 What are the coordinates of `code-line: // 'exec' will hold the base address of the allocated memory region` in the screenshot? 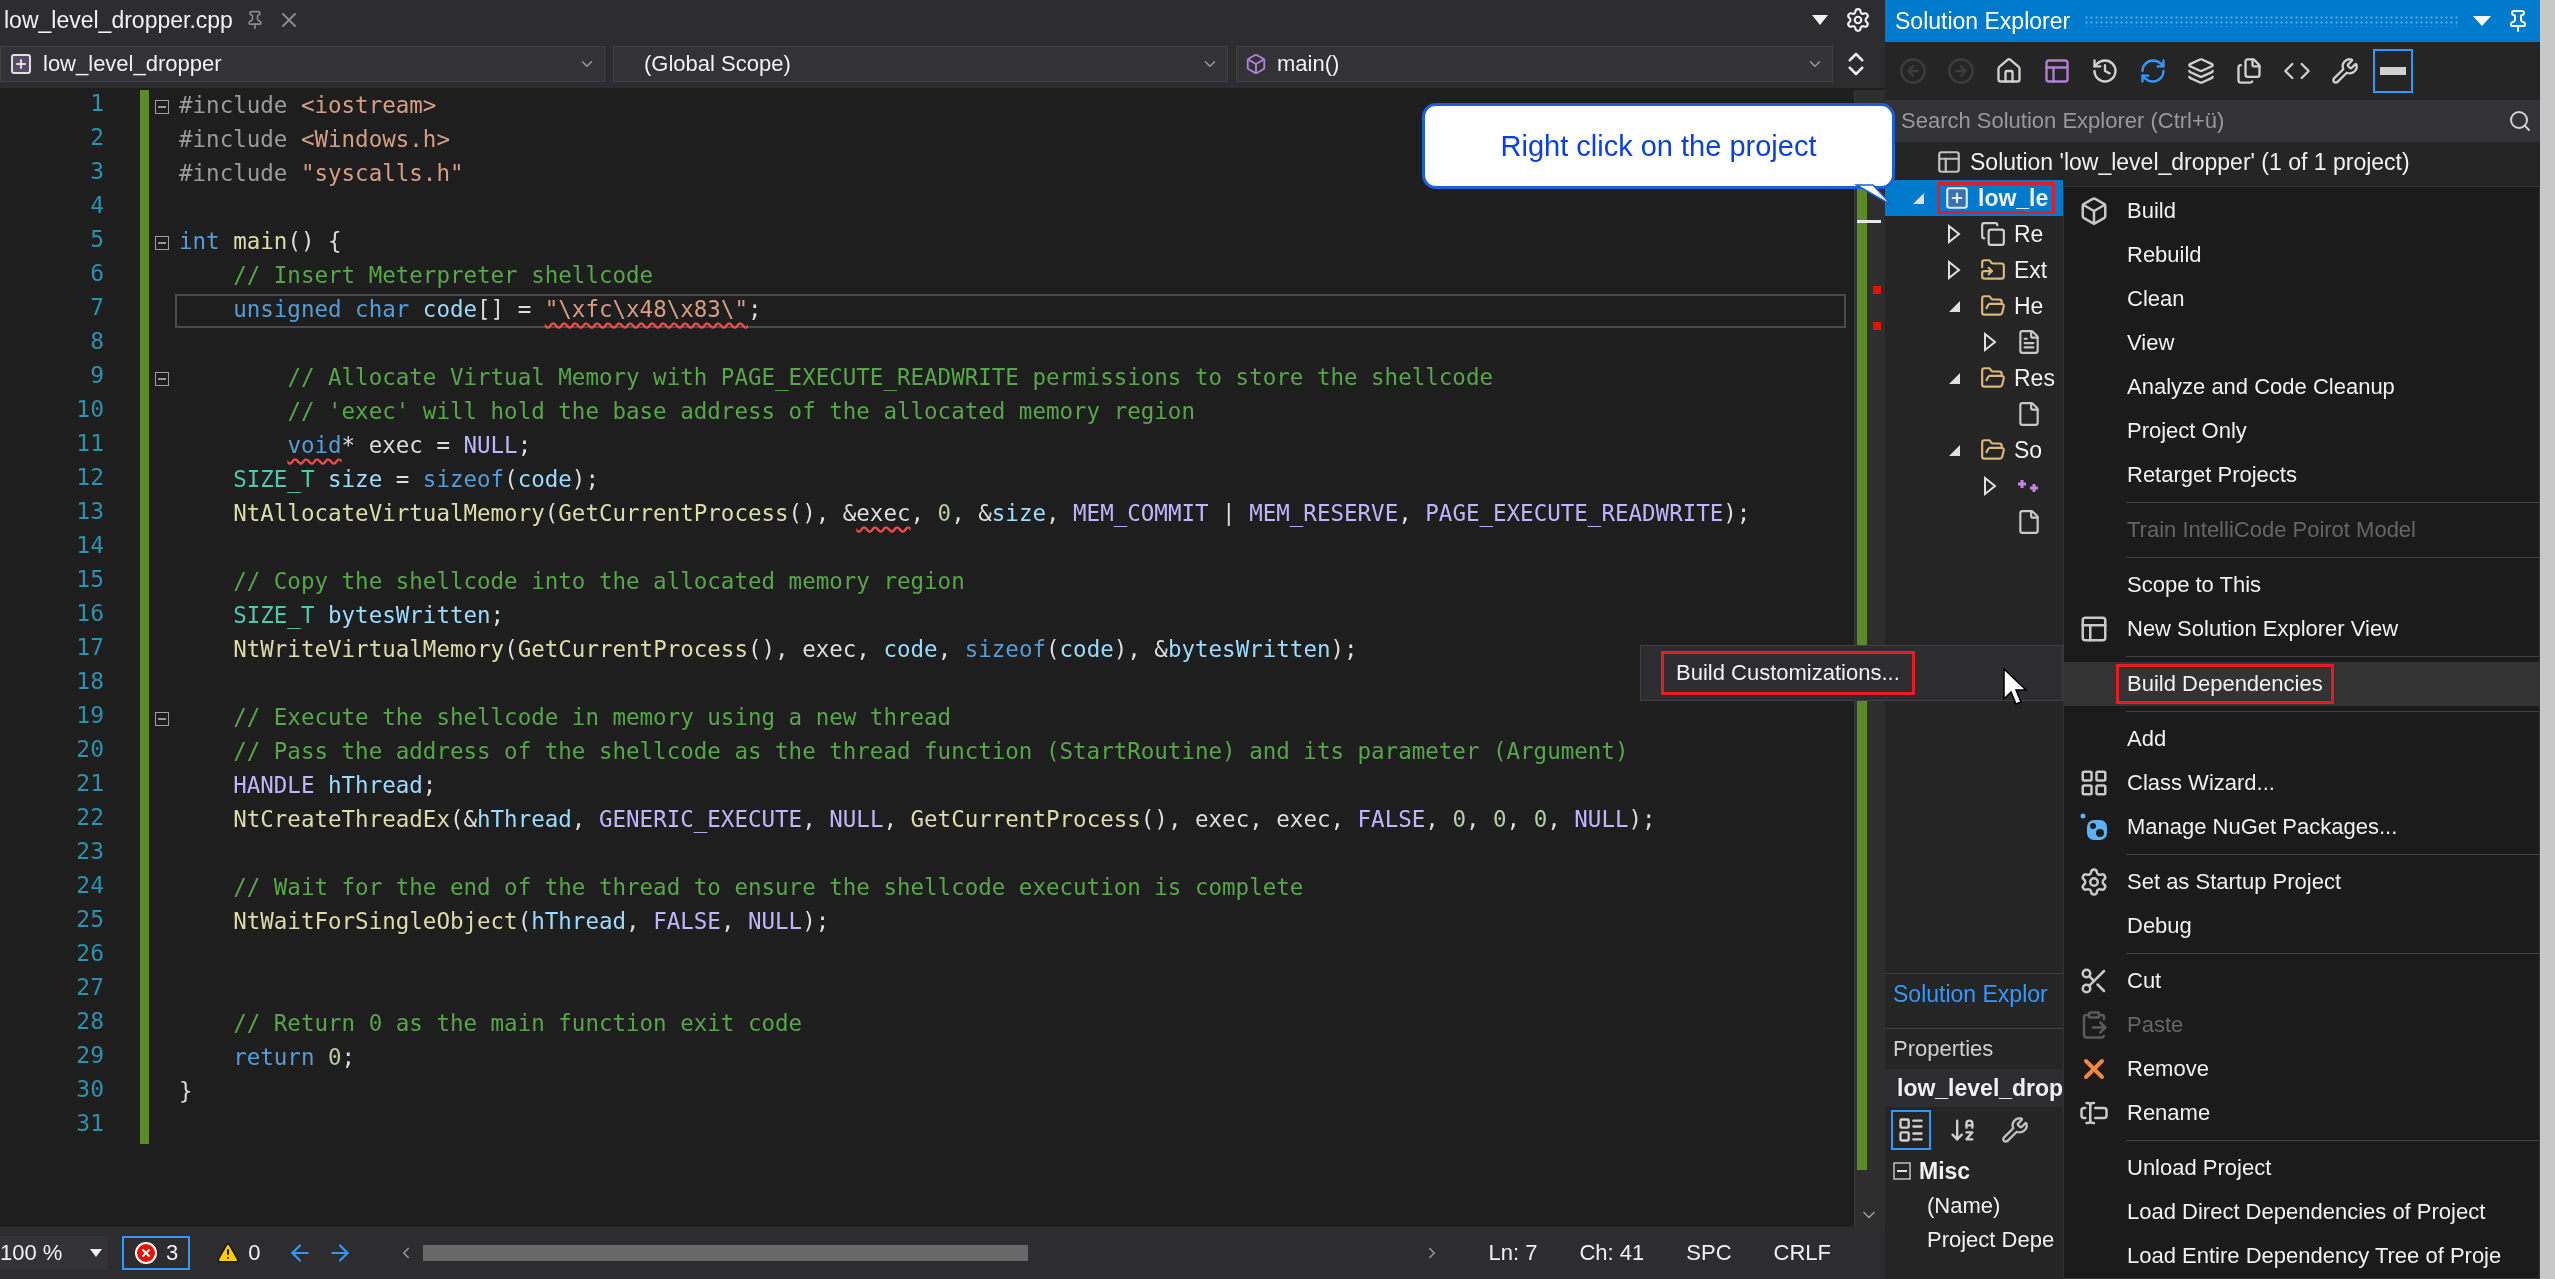 It's located at (741, 411).